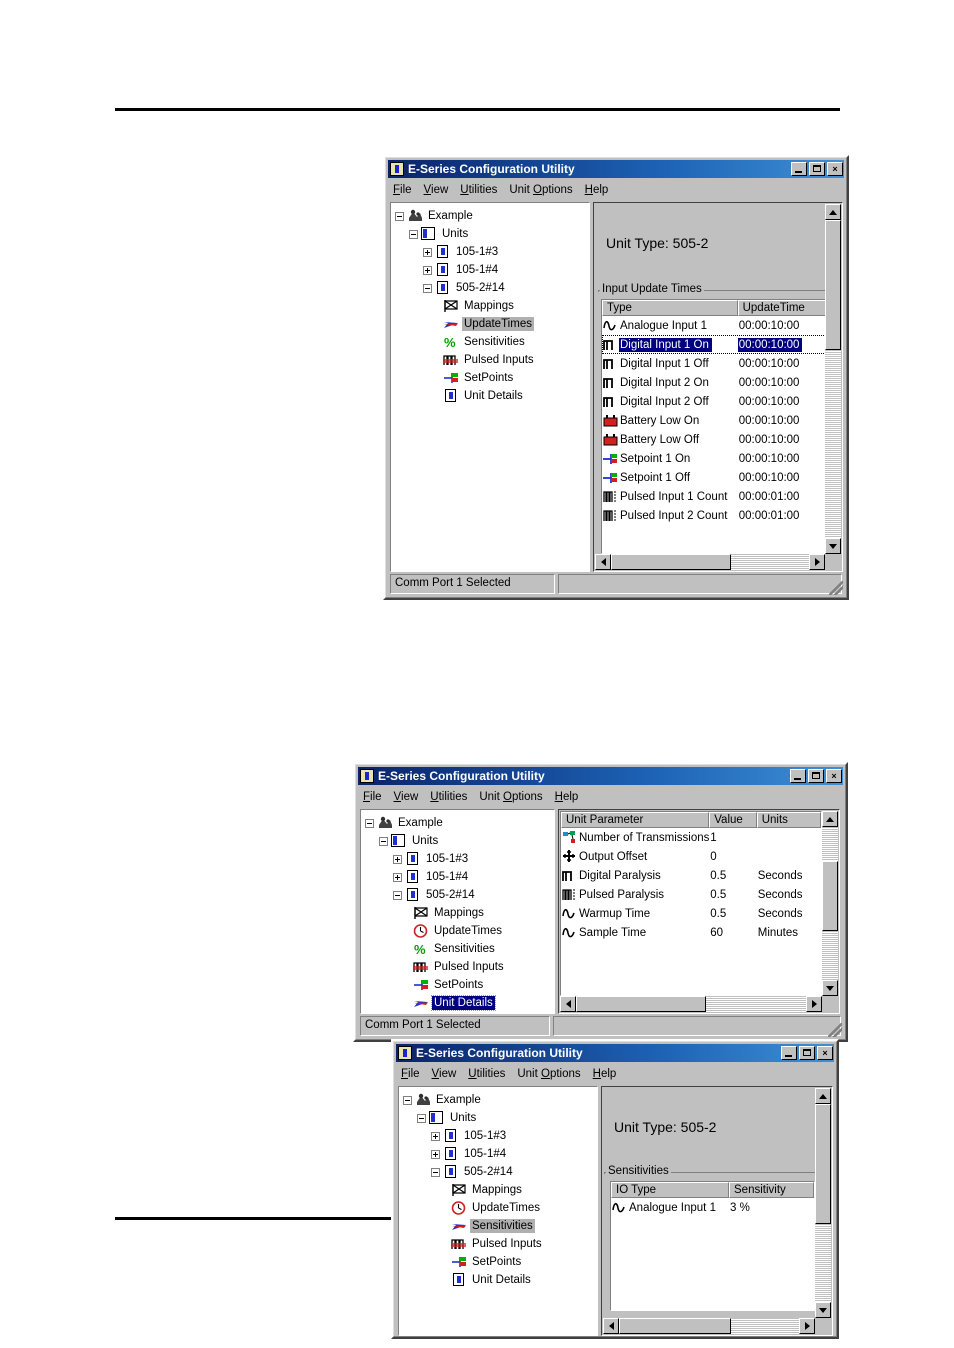 This screenshot has width=954, height=1348. I want to click on scroll-up-button, so click(830, 819).